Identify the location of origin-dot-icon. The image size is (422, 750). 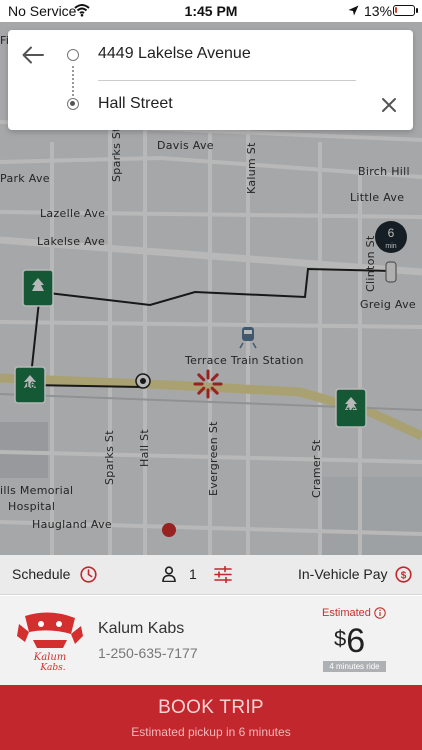
(73, 55).